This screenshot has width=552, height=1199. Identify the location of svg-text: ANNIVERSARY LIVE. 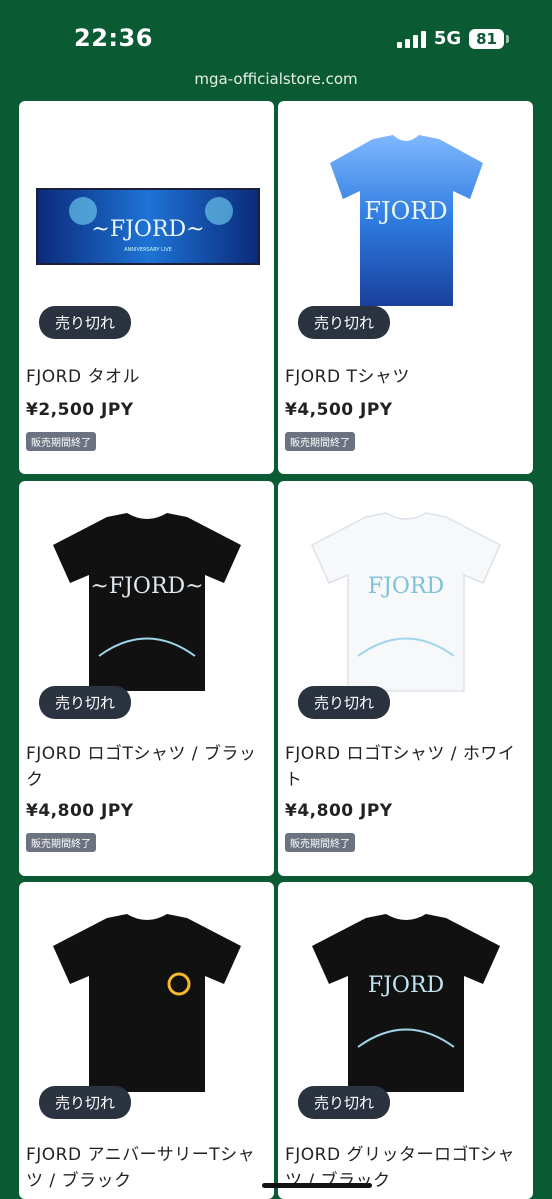
(148, 250).